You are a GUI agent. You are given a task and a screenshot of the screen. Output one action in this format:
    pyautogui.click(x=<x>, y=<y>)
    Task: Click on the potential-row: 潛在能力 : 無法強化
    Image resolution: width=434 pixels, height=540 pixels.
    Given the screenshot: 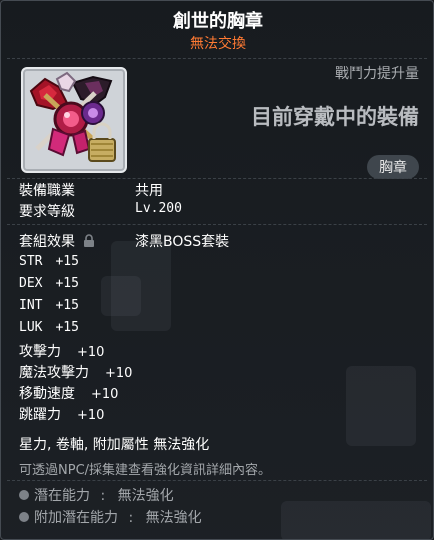 What is the action you would take?
    pyautogui.click(x=96, y=495)
    